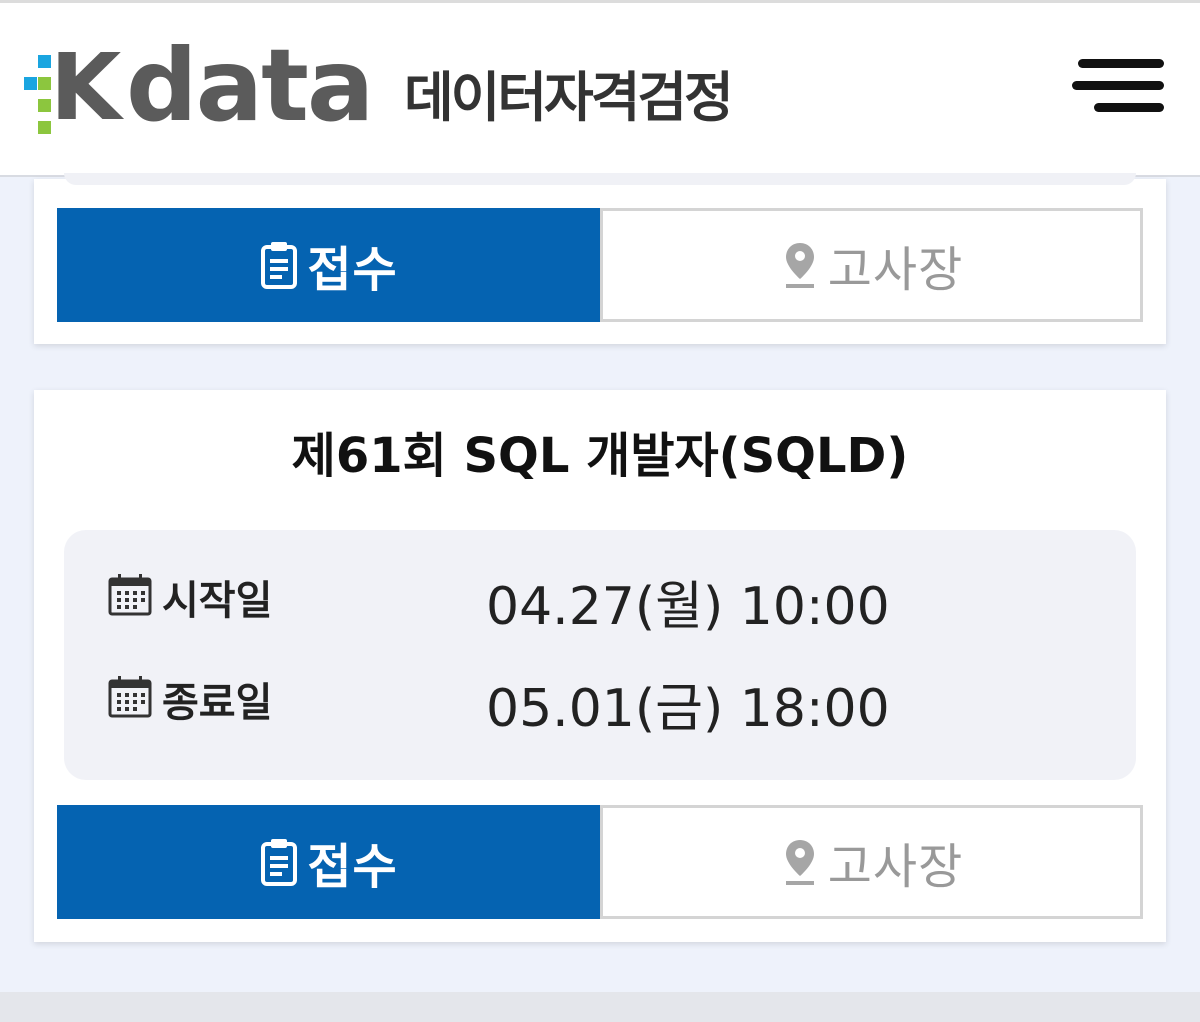 This screenshot has width=1200, height=1022. Describe the element at coordinates (86, 87) in the screenshot. I see `logo-k: K` at that location.